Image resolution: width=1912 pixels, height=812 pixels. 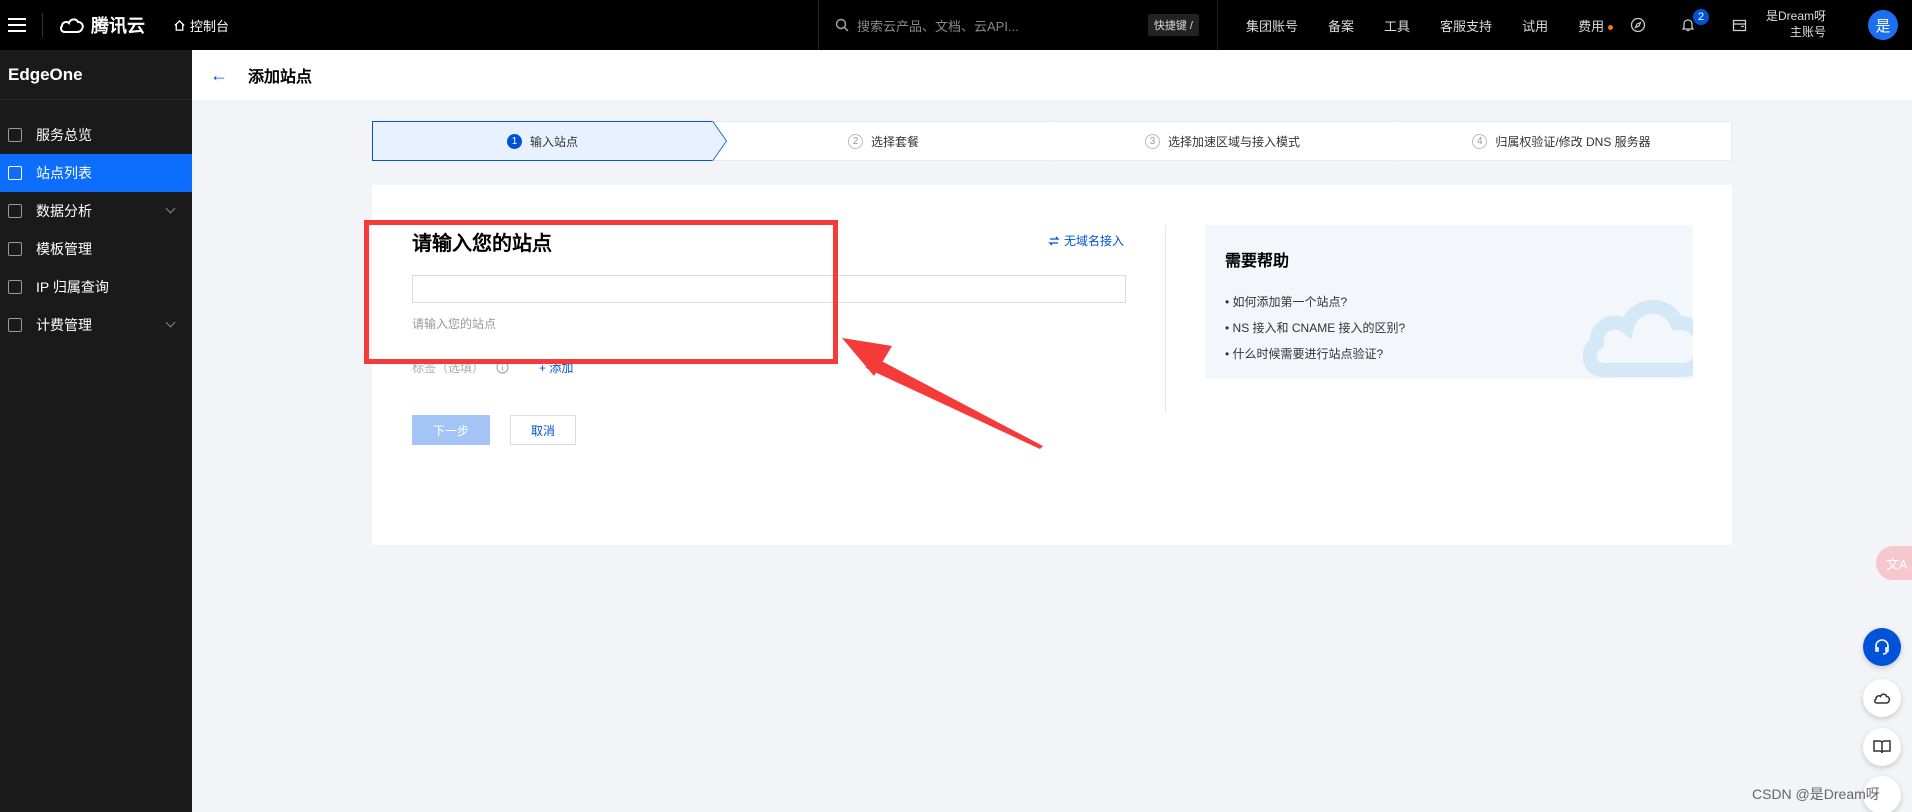 I want to click on translate-tab: 文A, so click(x=1894, y=563).